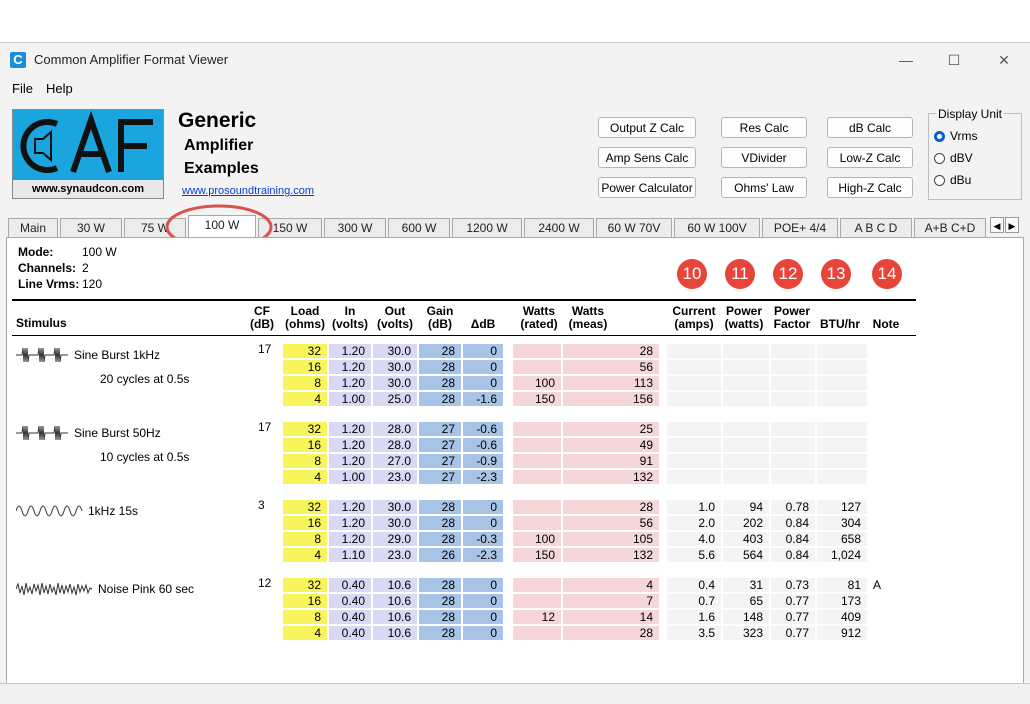 This screenshot has height=704, width=1030. Describe the element at coordinates (217, 120) in the screenshot. I see `brand-title: Generic` at that location.